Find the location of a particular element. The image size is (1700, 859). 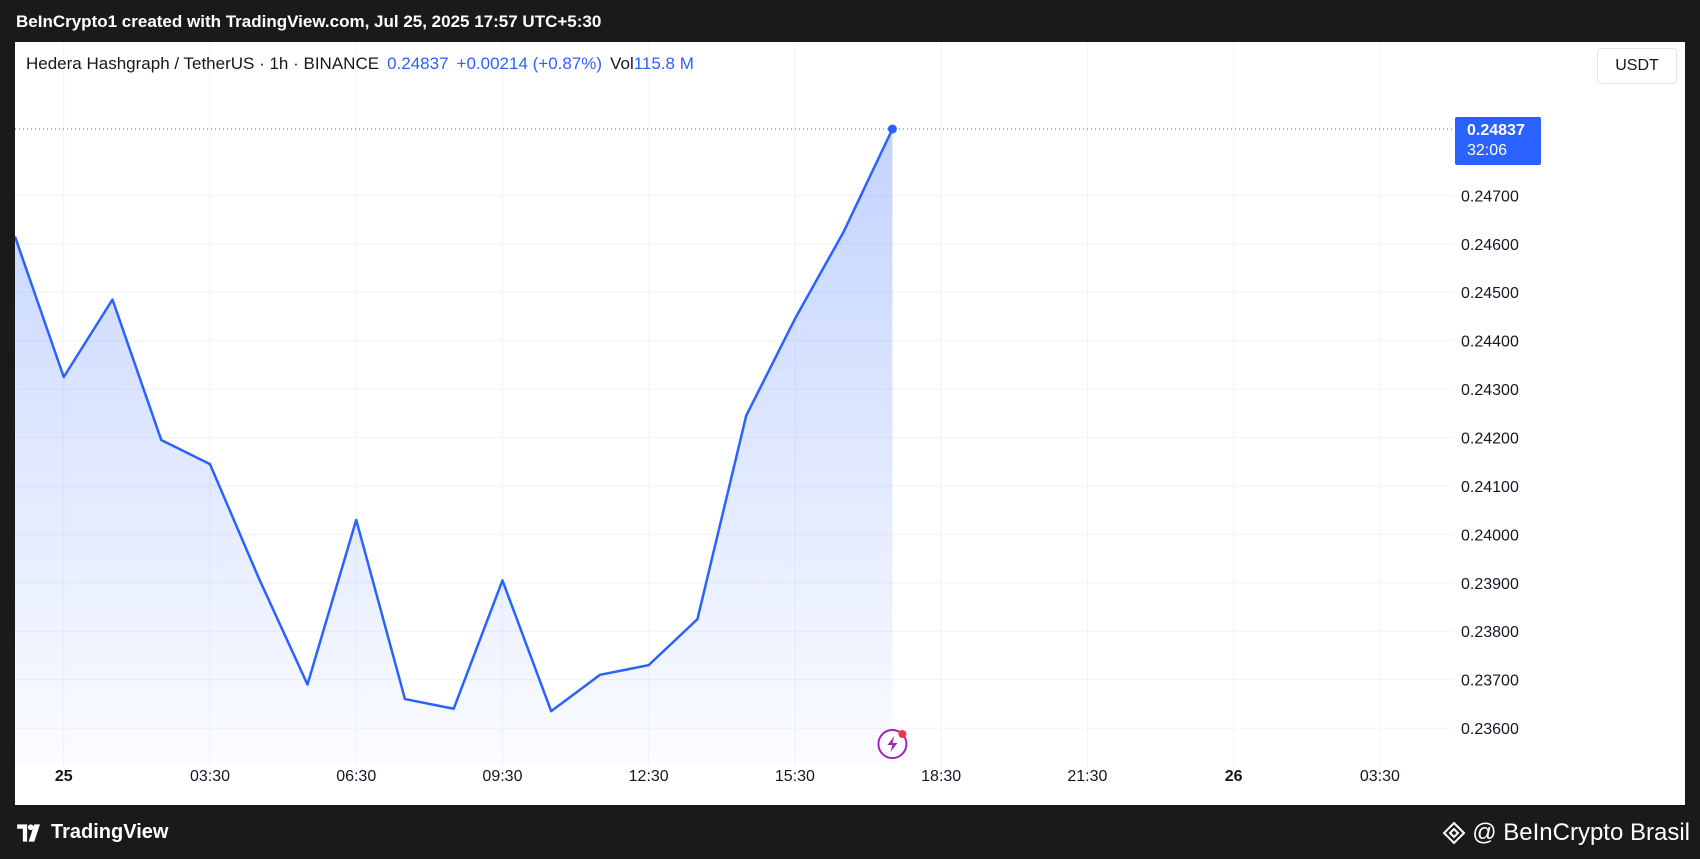

legend-price: 0.24837 is located at coordinates (418, 63).